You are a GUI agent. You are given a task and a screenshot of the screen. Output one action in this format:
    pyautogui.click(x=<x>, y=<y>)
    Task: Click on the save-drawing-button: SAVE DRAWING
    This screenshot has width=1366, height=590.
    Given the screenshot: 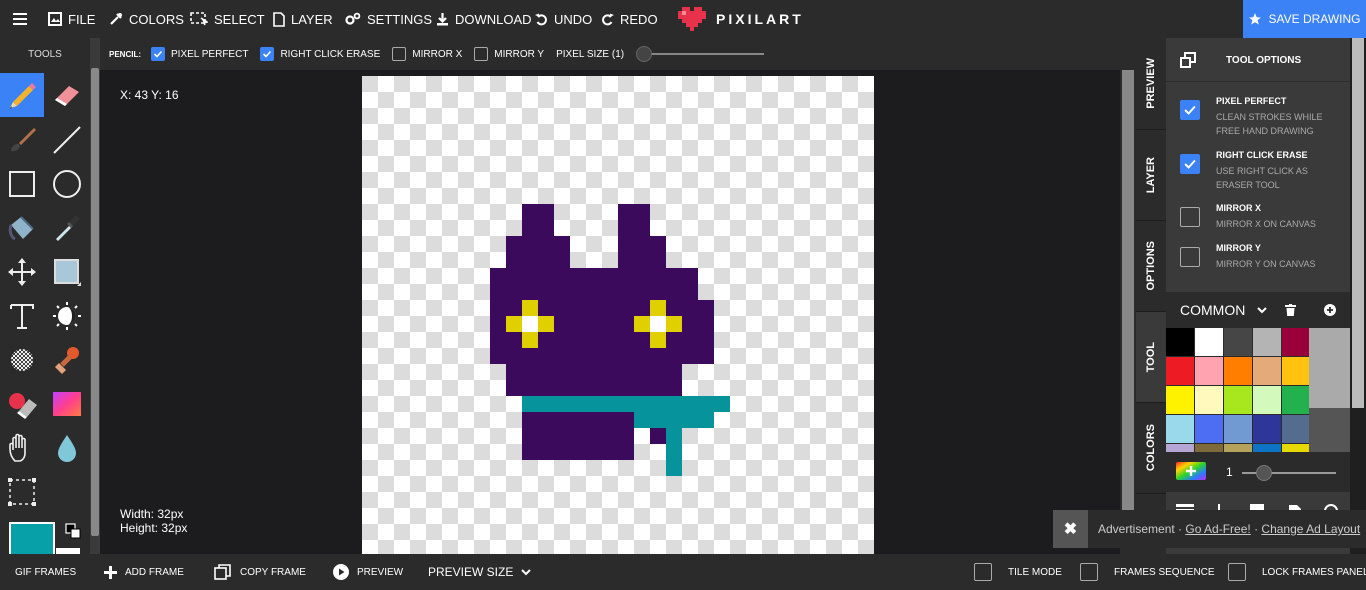 What is the action you would take?
    pyautogui.click(x=1304, y=19)
    